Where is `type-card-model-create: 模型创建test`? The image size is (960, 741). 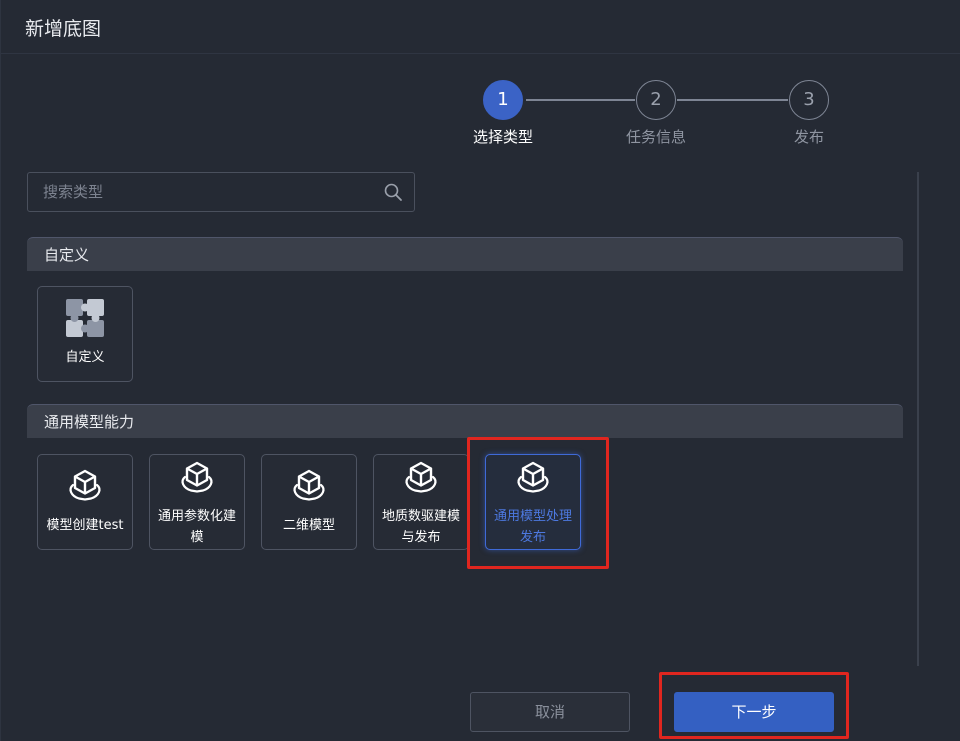
type-card-model-create: 模型创建test is located at coordinates (85, 502).